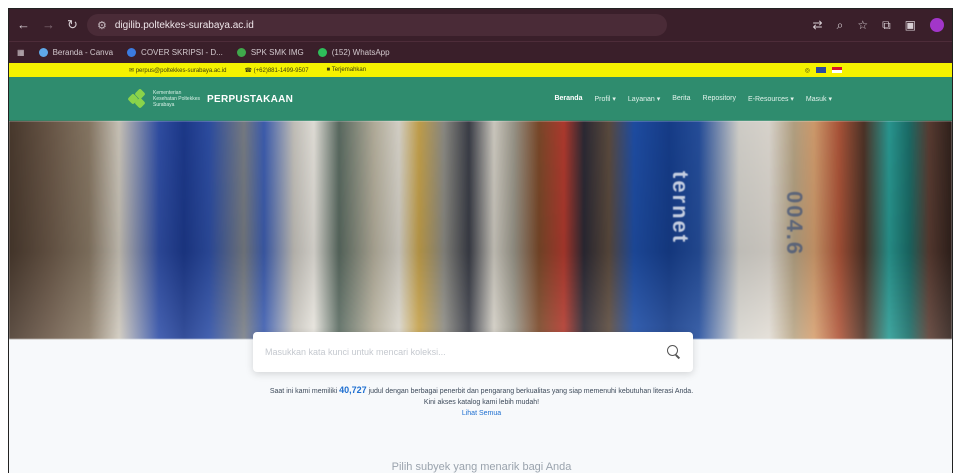 The height and width of the screenshot is (473, 959). What do you see at coordinates (303, 391) in the screenshot?
I see `info-text: Saat ini kami memiliki` at bounding box center [303, 391].